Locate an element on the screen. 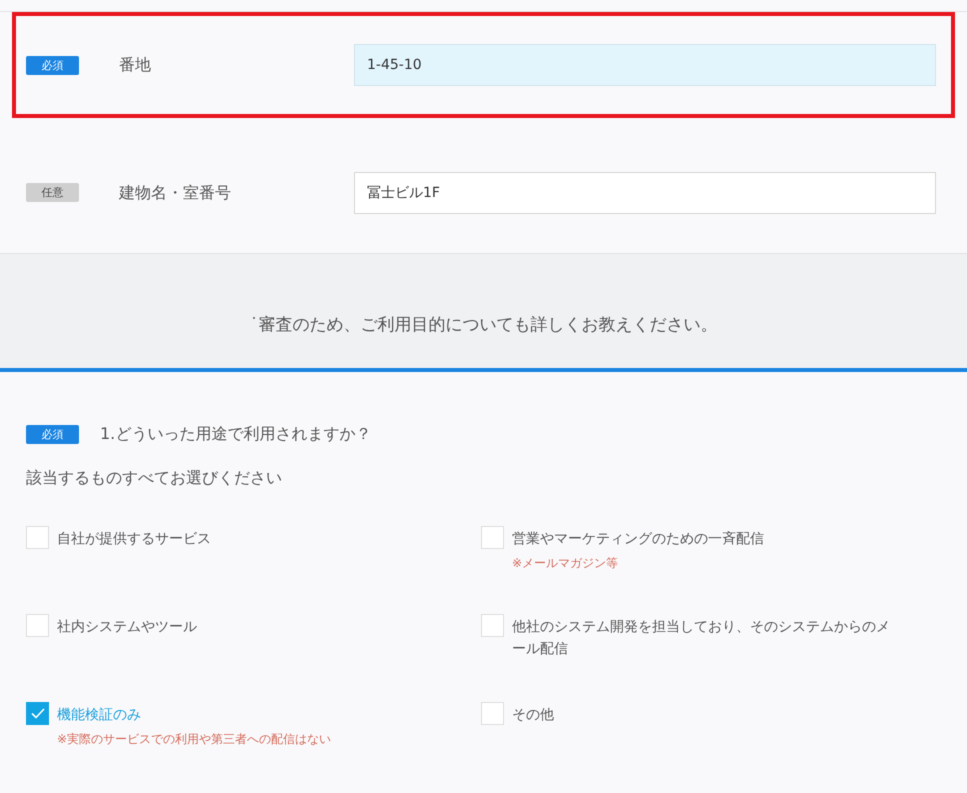 The width and height of the screenshot is (967, 793). check-icon is located at coordinates (37, 713).